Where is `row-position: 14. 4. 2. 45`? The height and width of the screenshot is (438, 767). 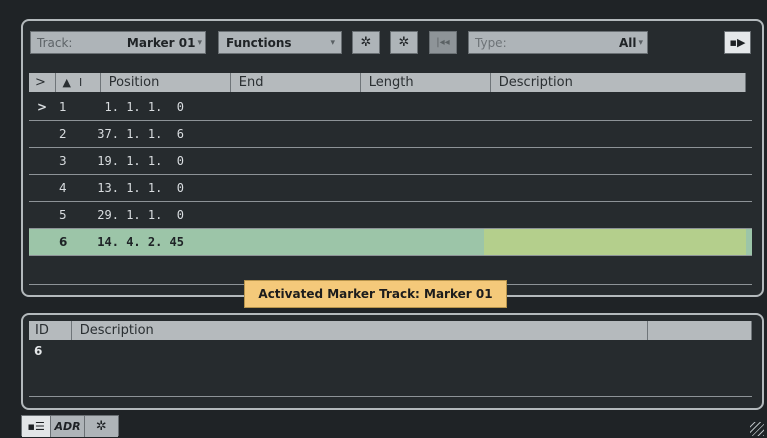
row-position: 14. 4. 2. 45 is located at coordinates (140, 242).